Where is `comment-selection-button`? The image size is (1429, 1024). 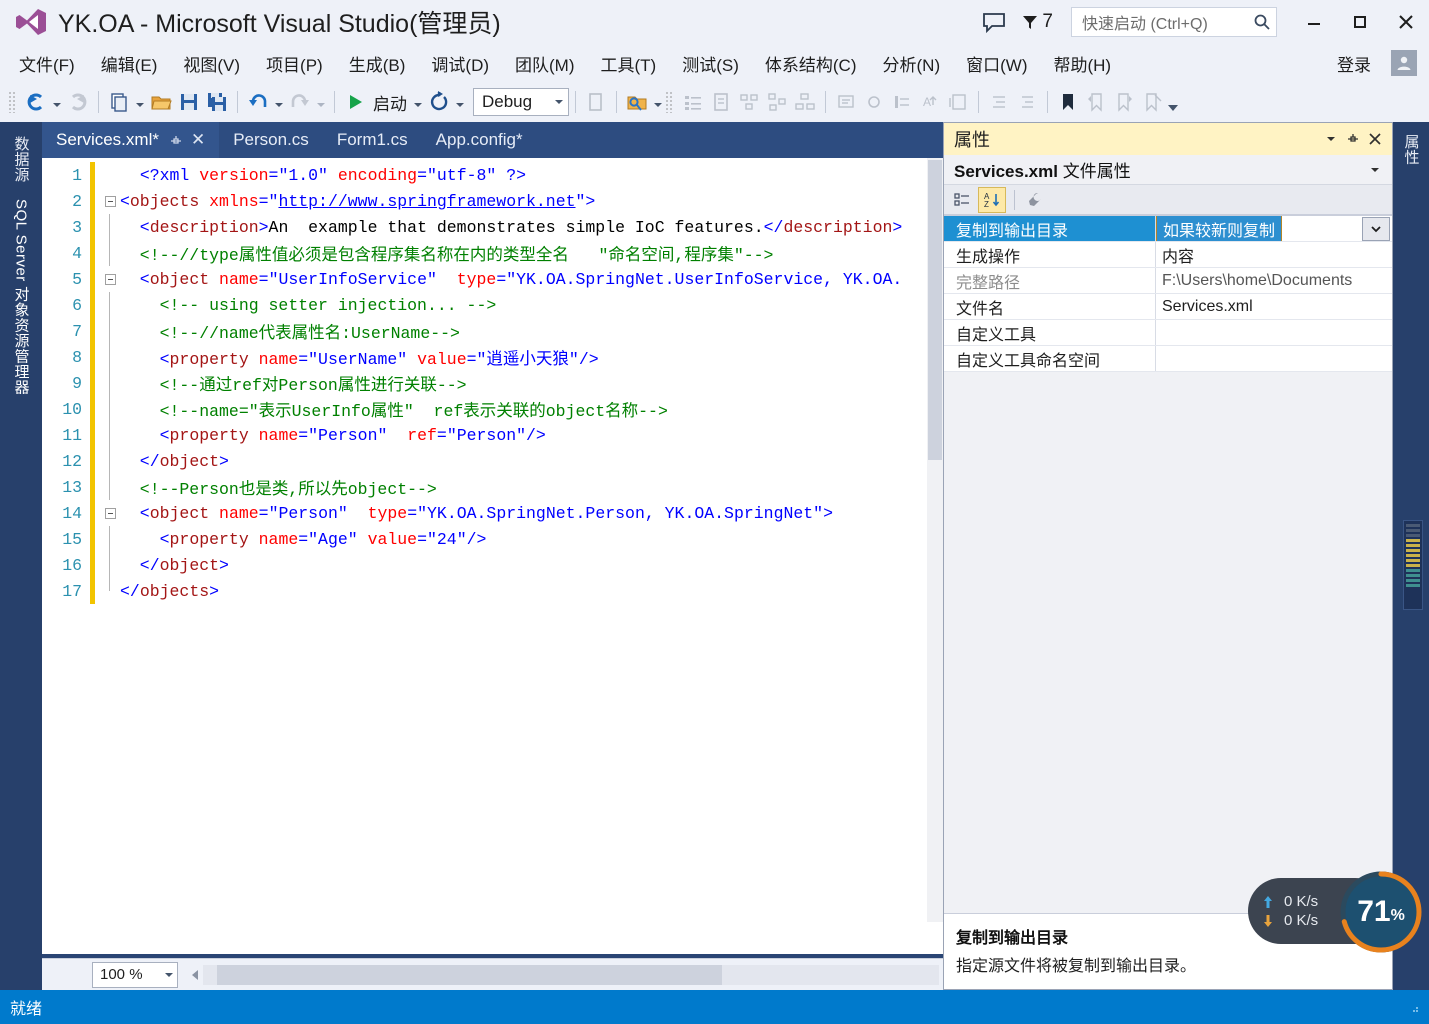
comment-selection-button is located at coordinates (846, 102).